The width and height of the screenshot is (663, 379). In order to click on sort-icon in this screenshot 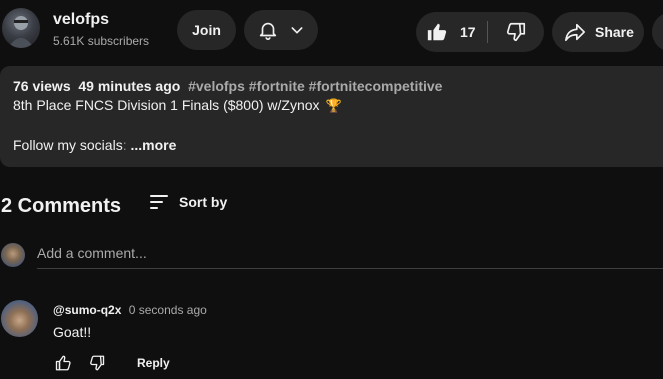, I will do `click(159, 202)`.